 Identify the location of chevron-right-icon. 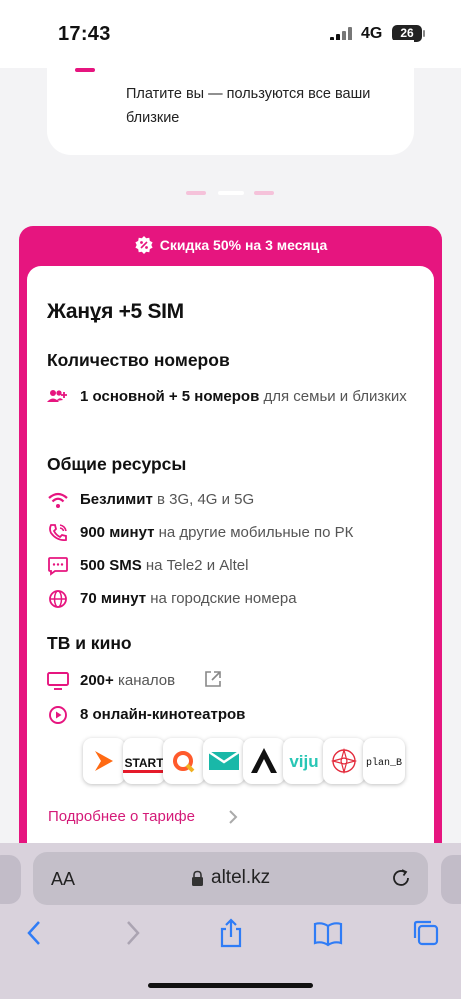
(233, 817).